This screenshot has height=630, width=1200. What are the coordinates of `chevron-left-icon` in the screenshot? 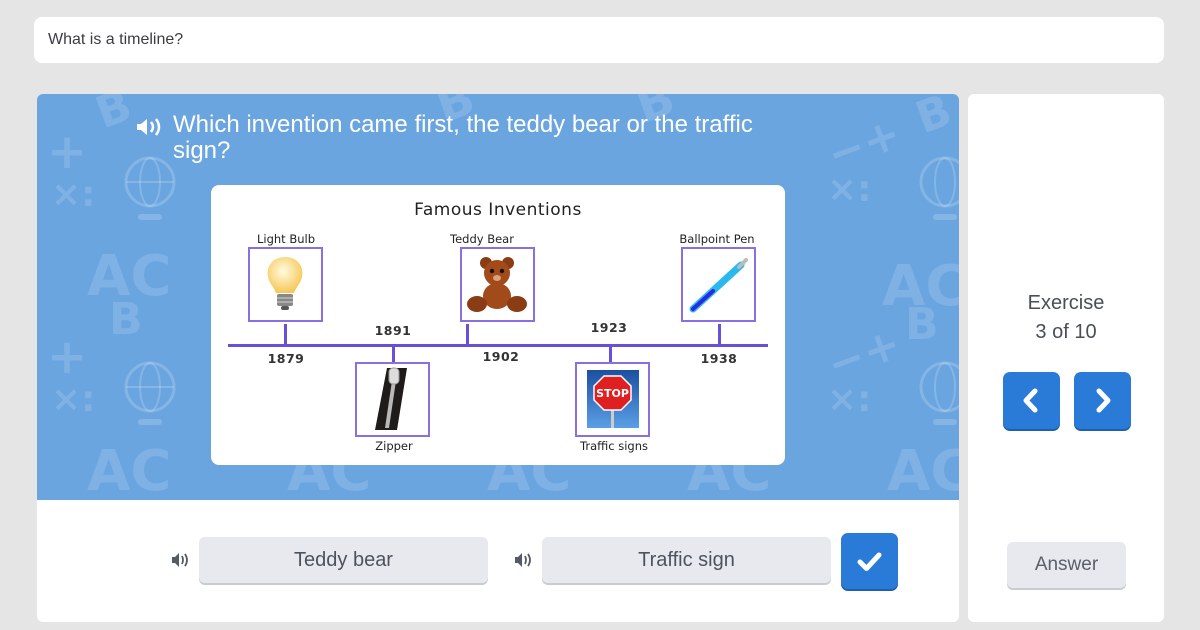 It's located at (1030, 400).